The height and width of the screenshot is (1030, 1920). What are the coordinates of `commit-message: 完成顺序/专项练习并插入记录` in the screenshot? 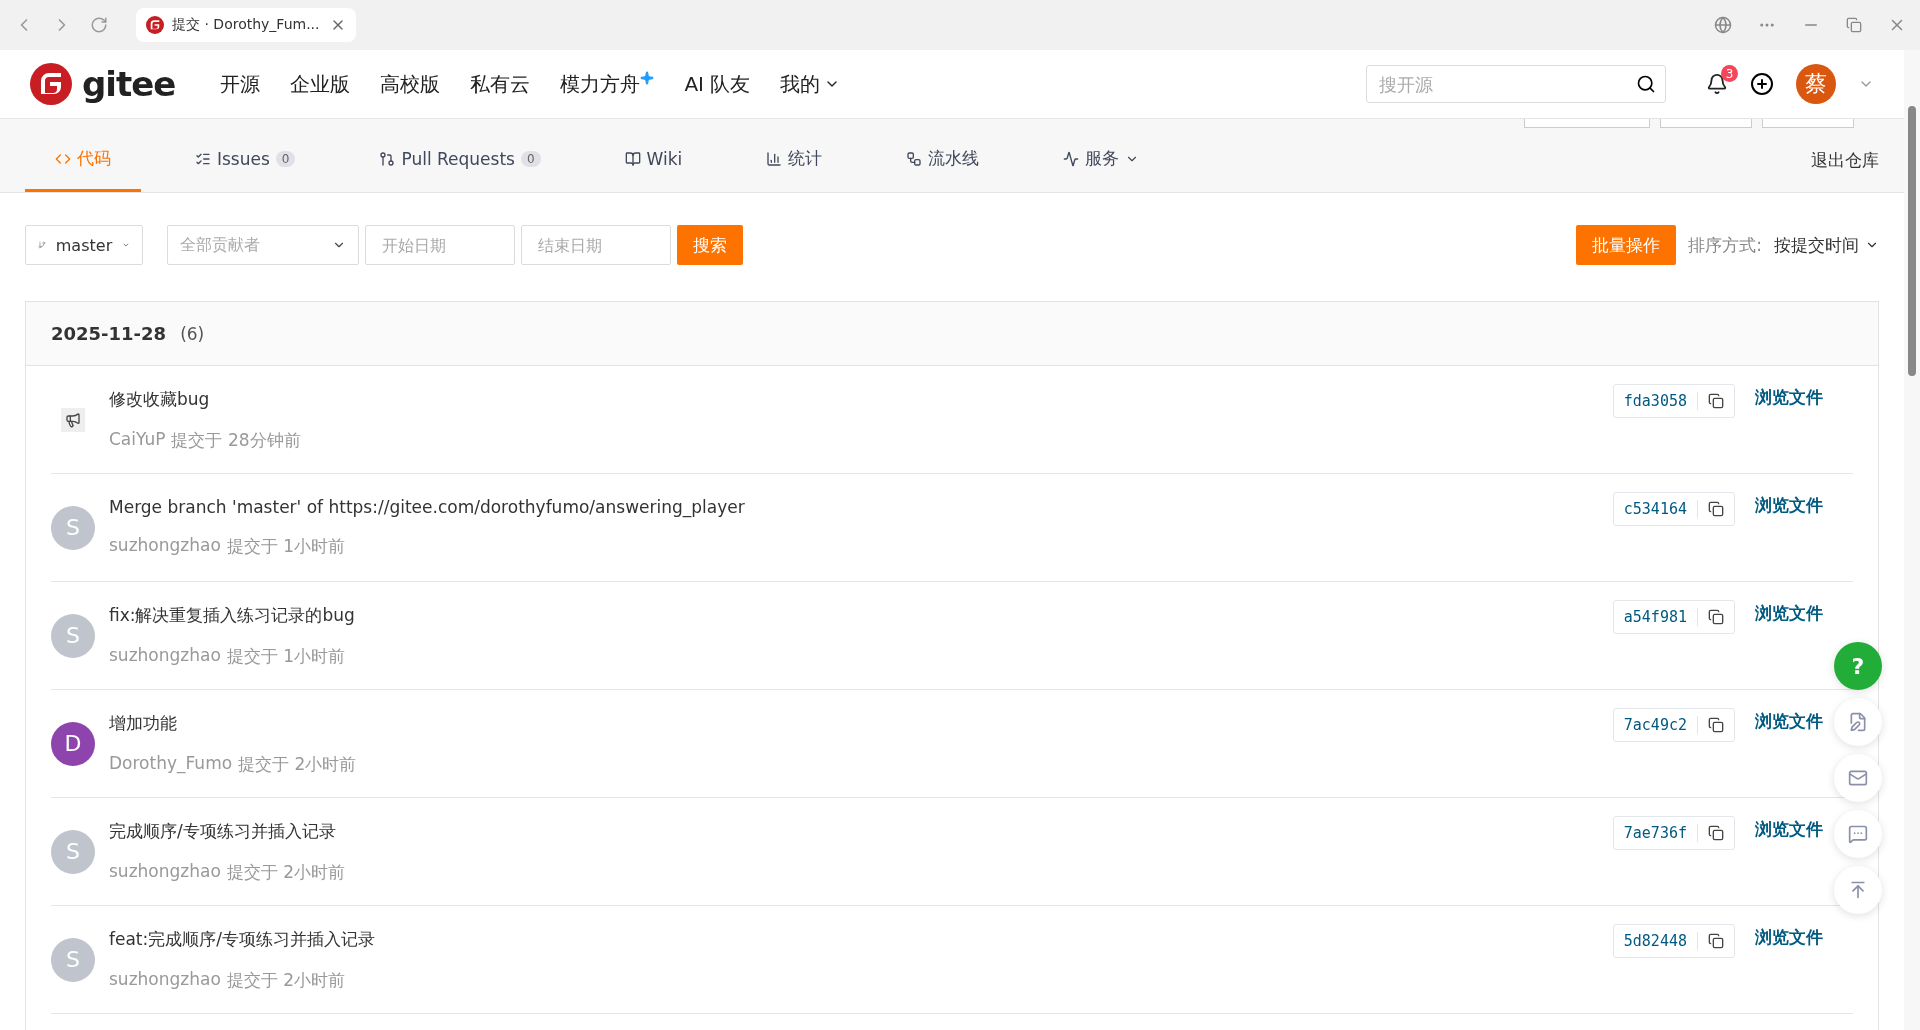 It's located at (854, 831).